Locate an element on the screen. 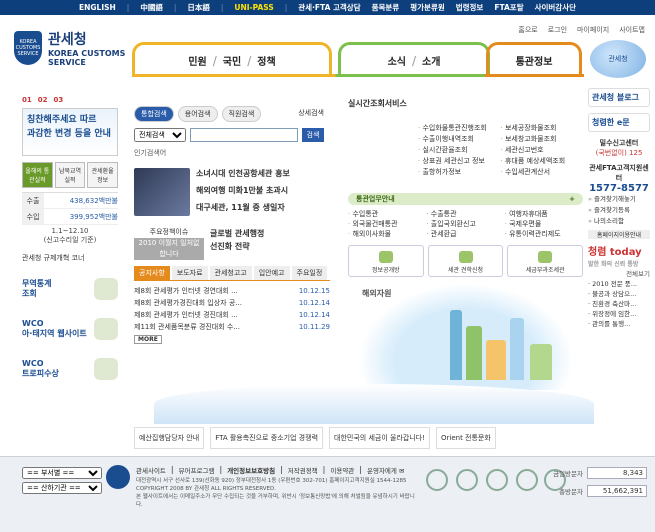  more-button: MORE is located at coordinates (148, 339).